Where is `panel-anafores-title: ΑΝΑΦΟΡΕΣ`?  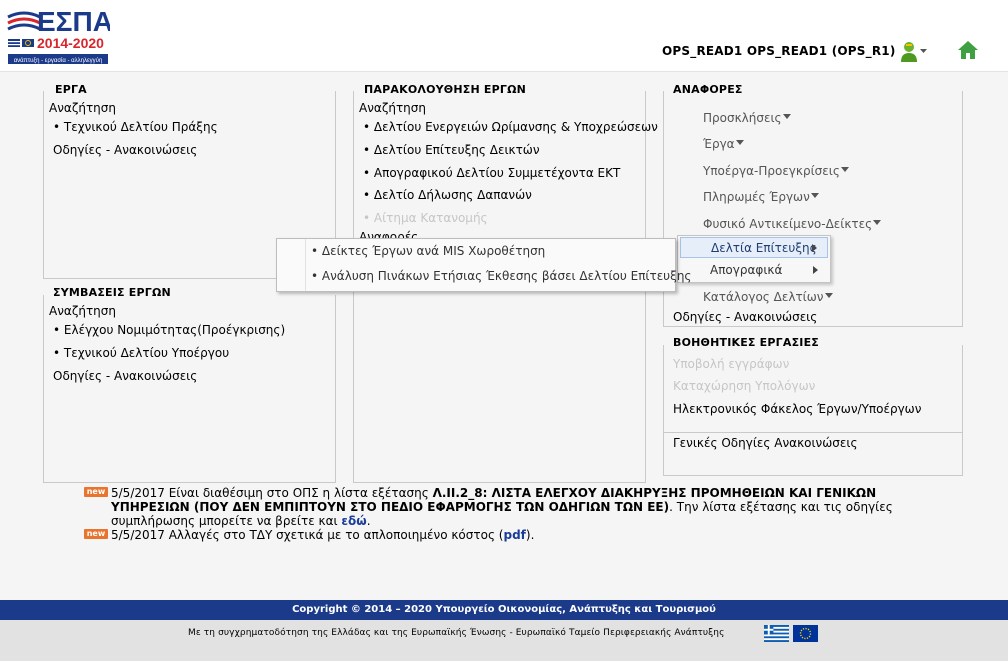
panel-anafores-title: ΑΝΑΦΟΡΕΣ is located at coordinates (708, 89).